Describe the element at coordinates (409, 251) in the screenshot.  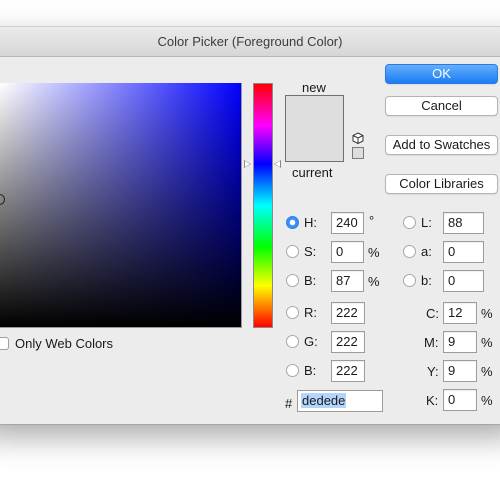
I see `lab-a-radio` at that location.